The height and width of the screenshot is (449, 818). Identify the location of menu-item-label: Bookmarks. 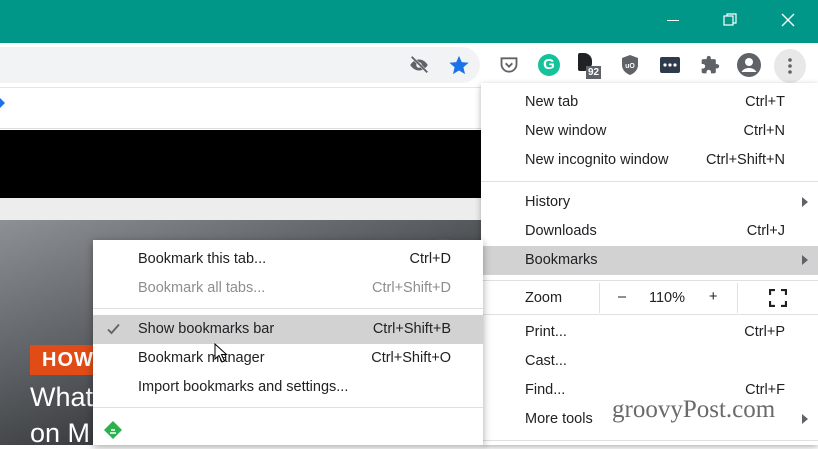
(561, 260).